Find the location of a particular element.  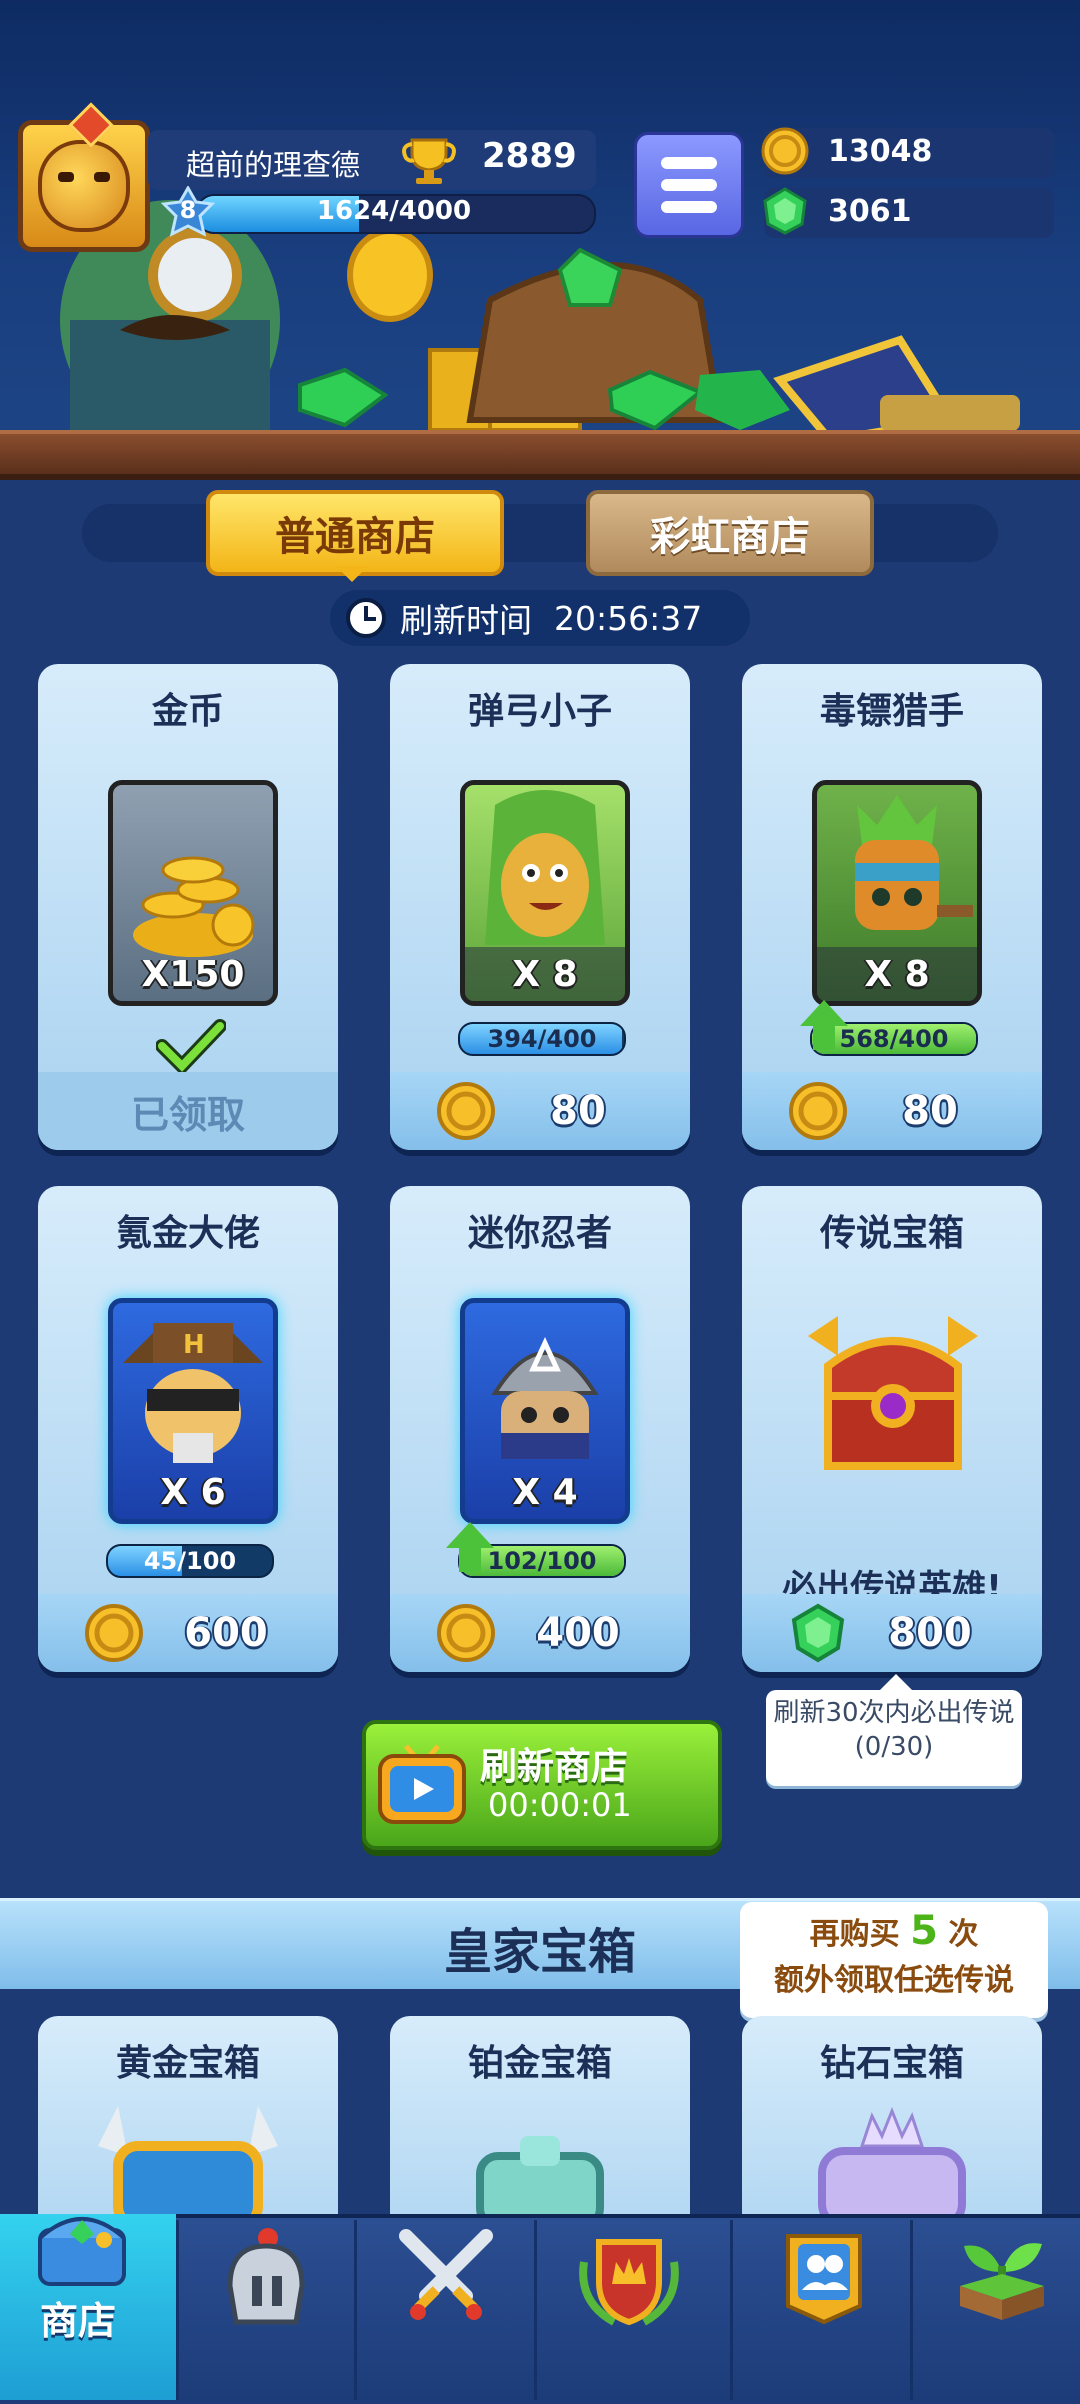

progress-text: 45/100 is located at coordinates (190, 1561).